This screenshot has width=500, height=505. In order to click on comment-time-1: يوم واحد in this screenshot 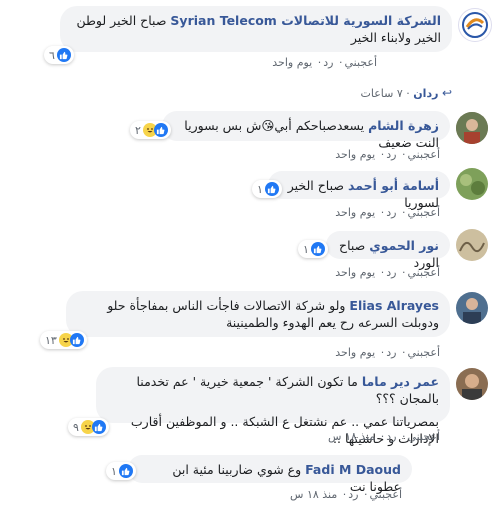, I will do `click(292, 62)`.